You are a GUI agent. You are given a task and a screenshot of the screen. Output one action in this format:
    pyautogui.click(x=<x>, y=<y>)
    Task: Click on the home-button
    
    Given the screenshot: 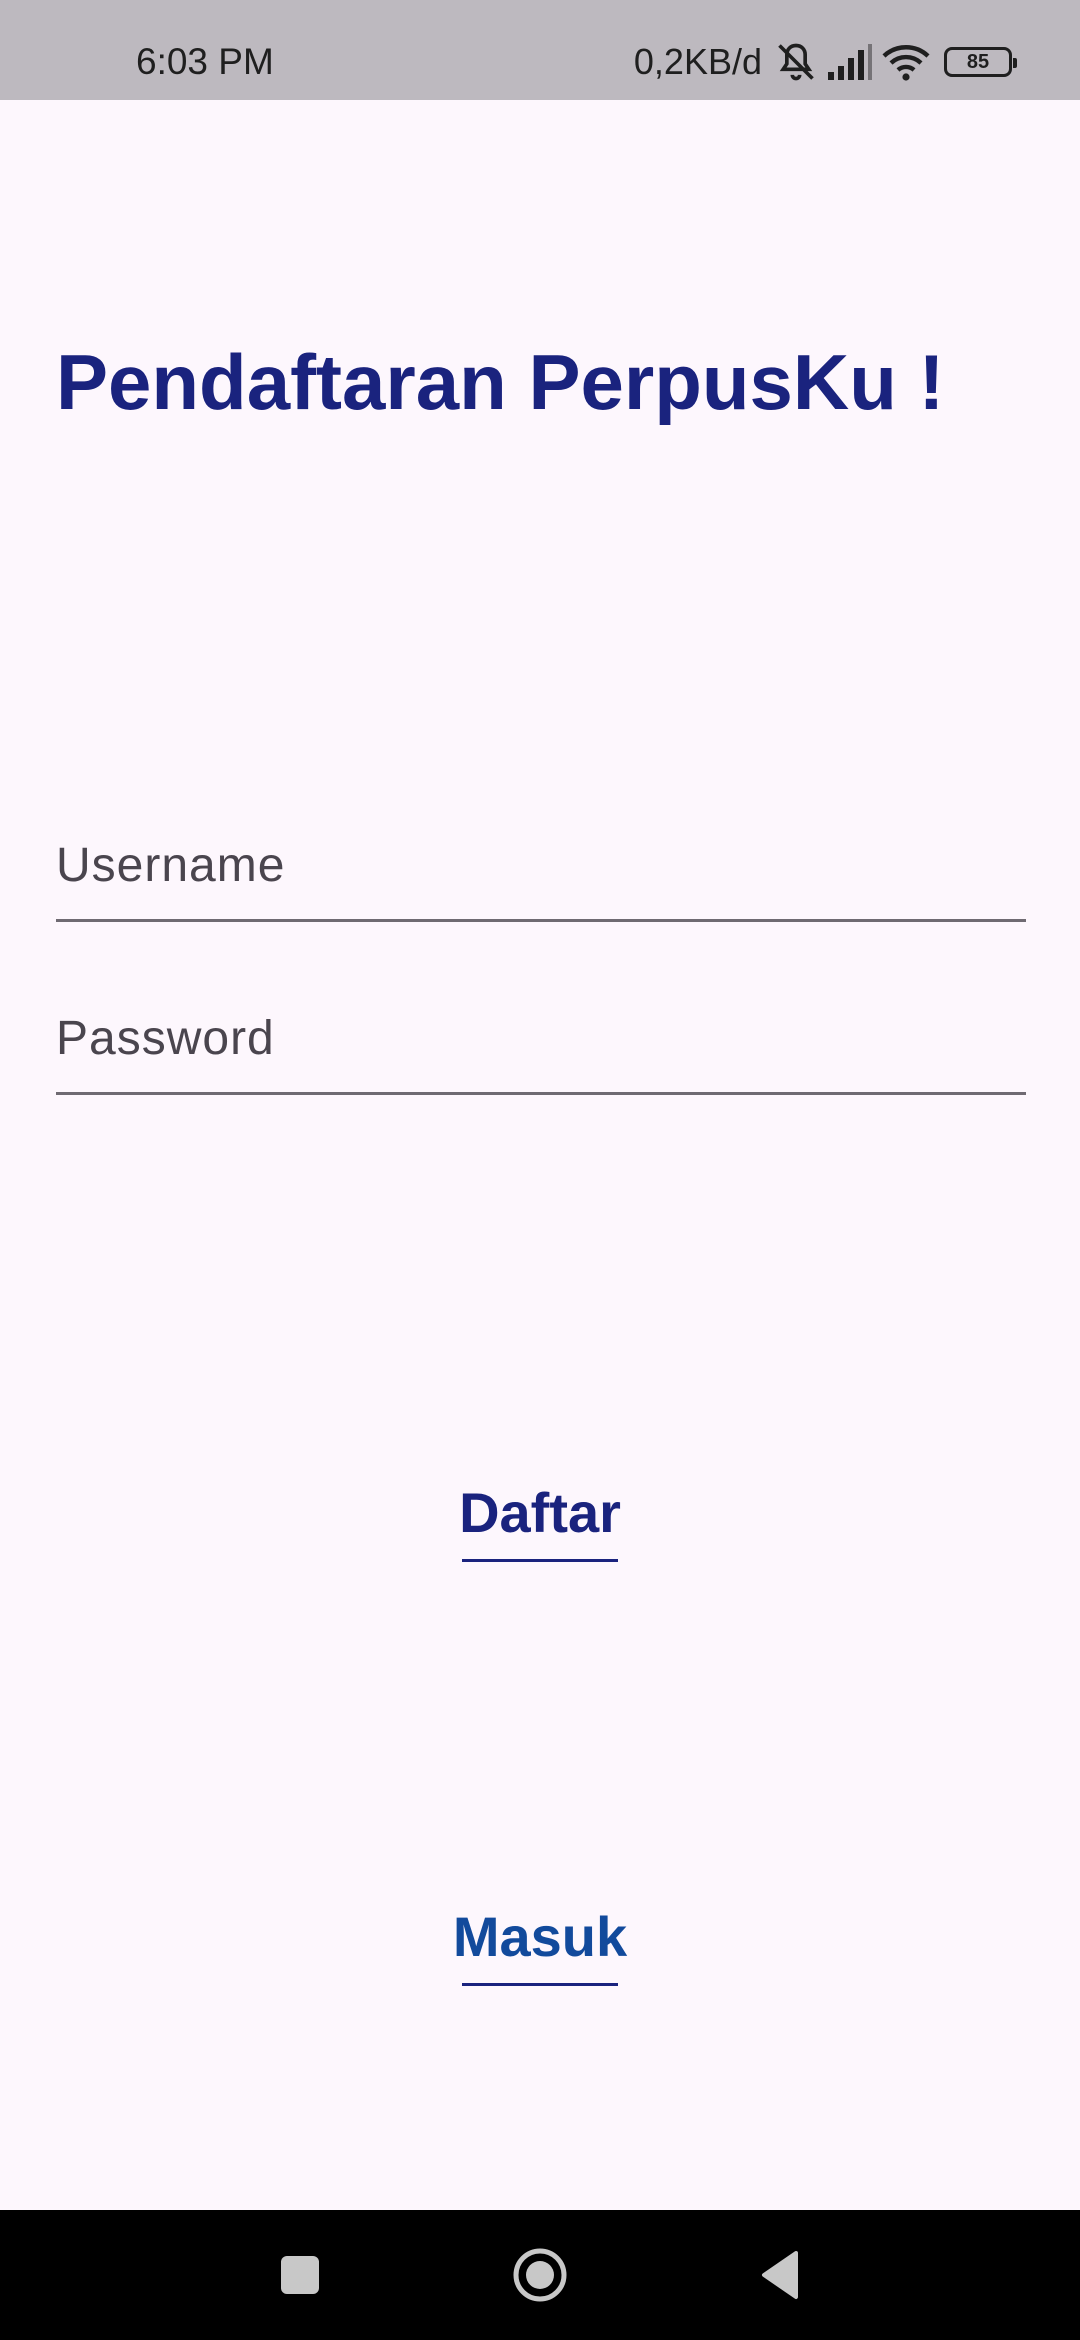 What is the action you would take?
    pyautogui.click(x=540, y=2275)
    